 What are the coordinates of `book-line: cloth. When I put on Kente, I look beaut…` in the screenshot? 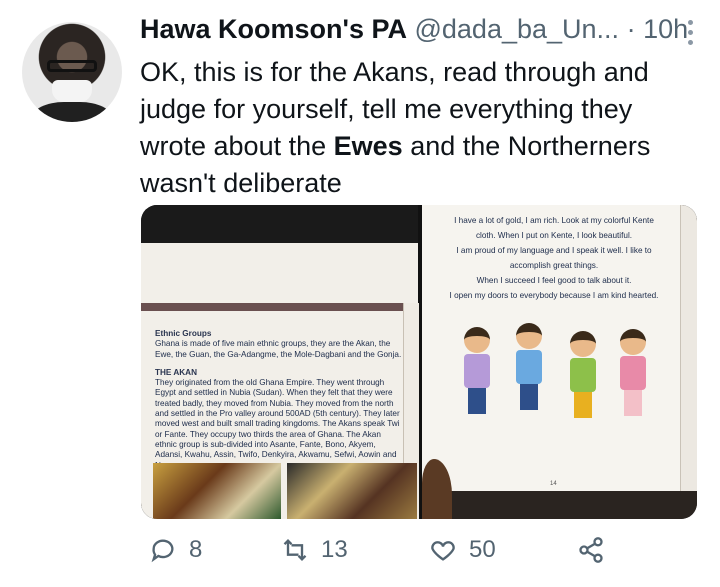 It's located at (554, 235).